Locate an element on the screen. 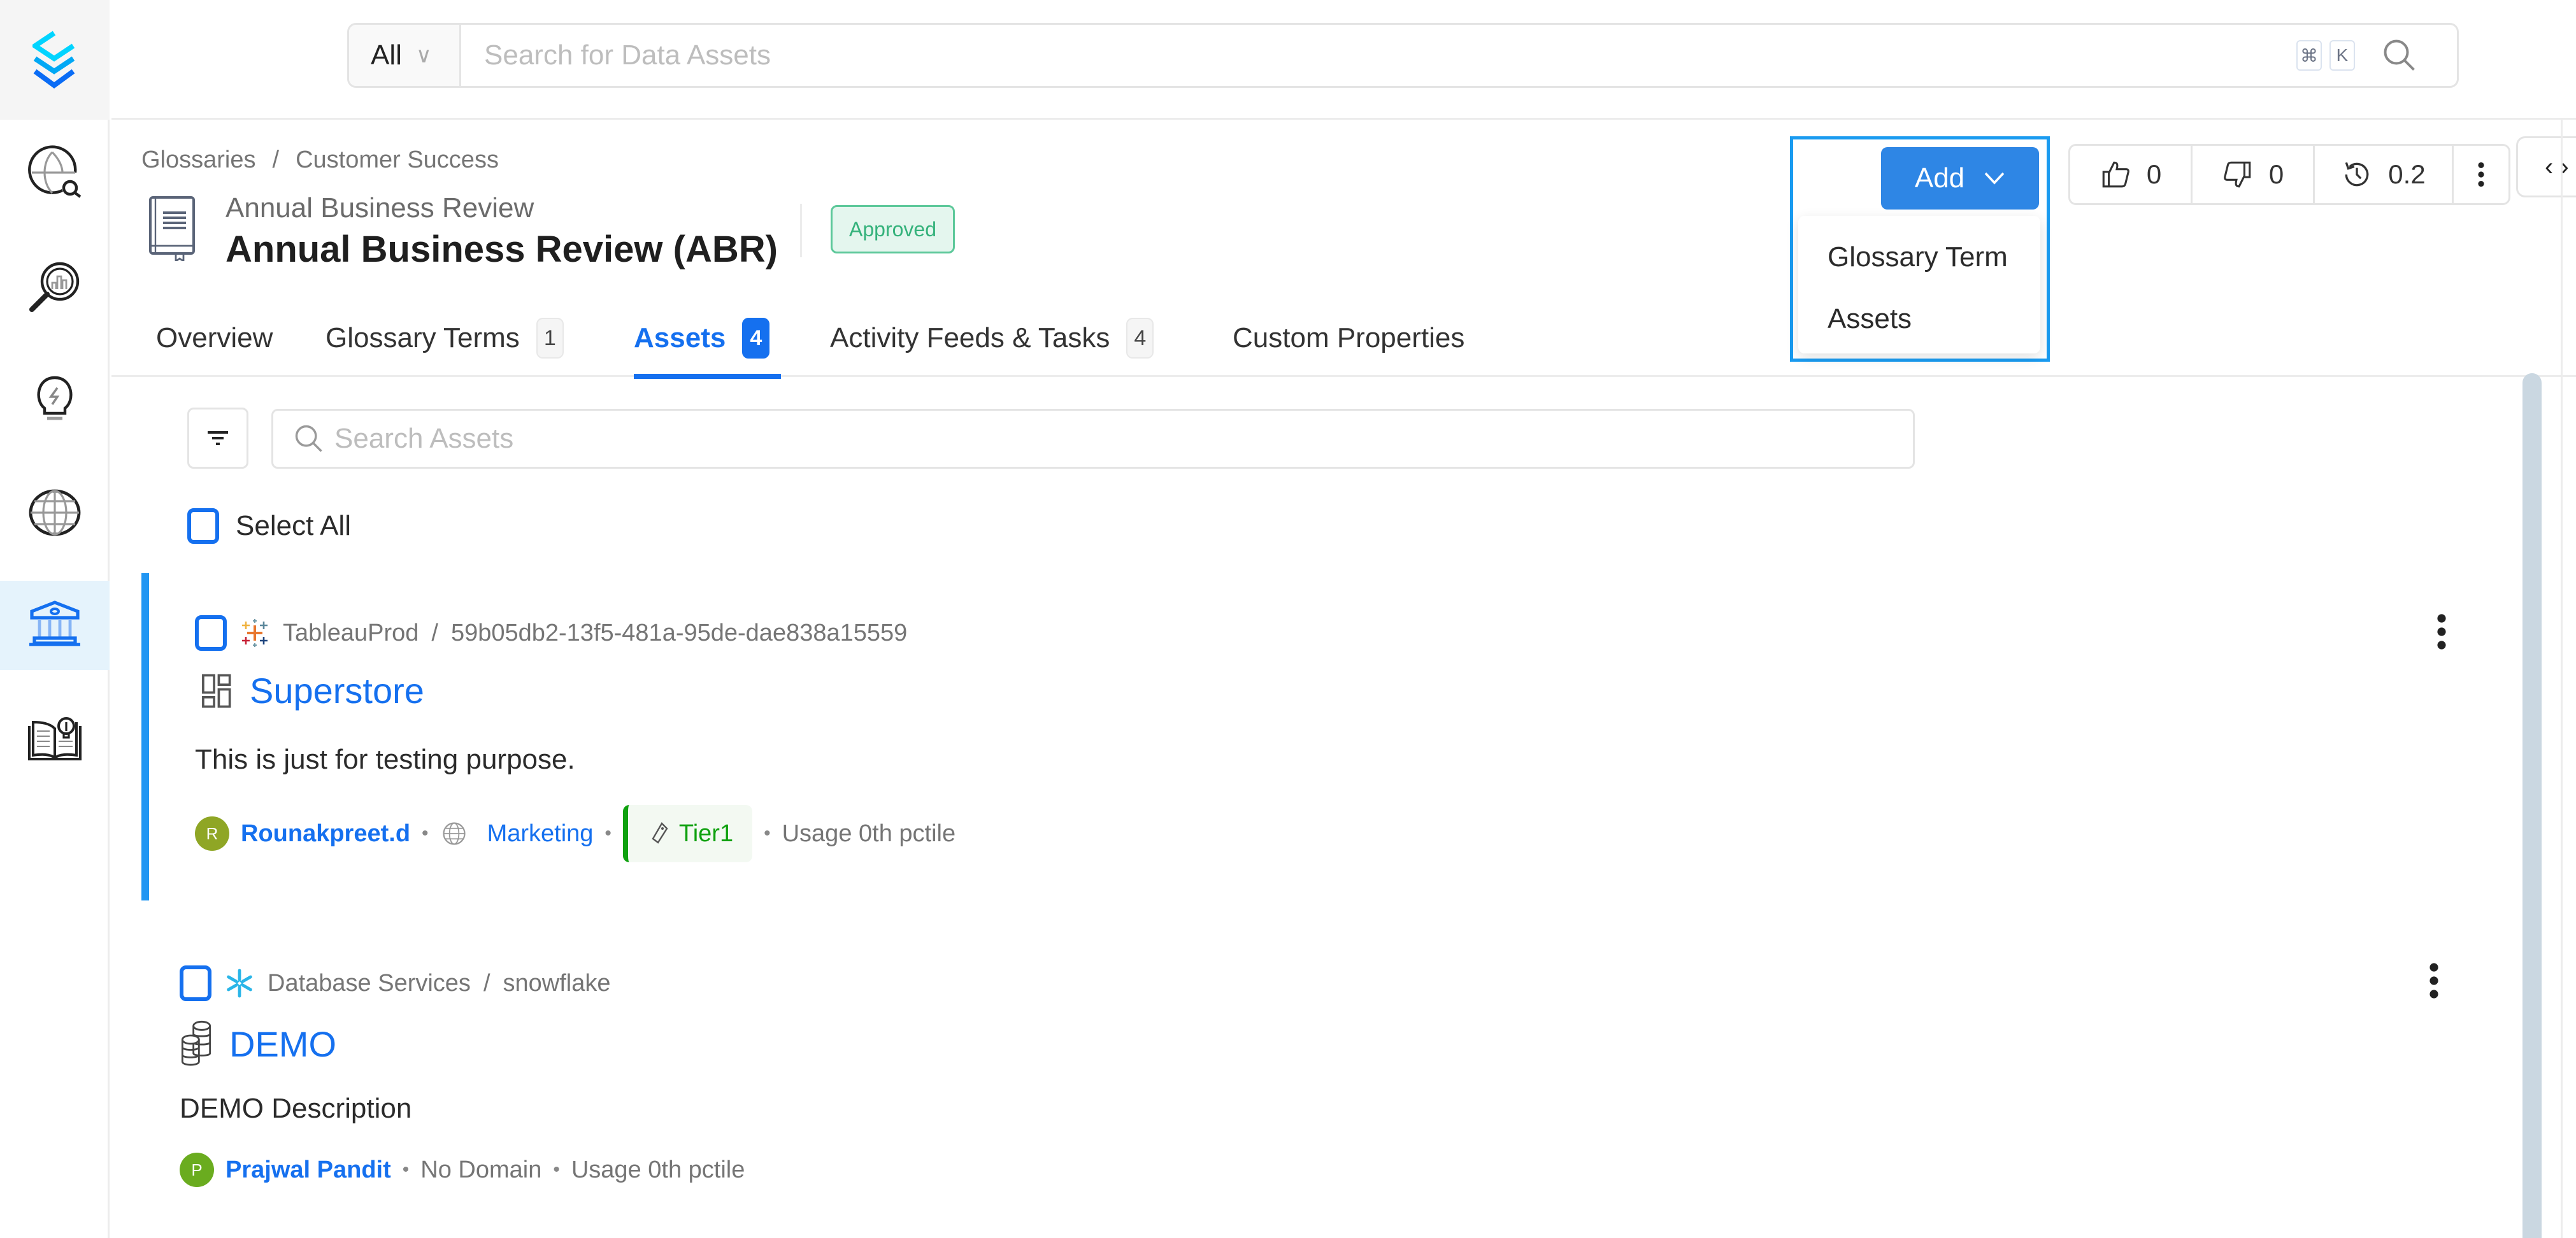  search-scope-dropdown: All ∨ is located at coordinates (405, 55).